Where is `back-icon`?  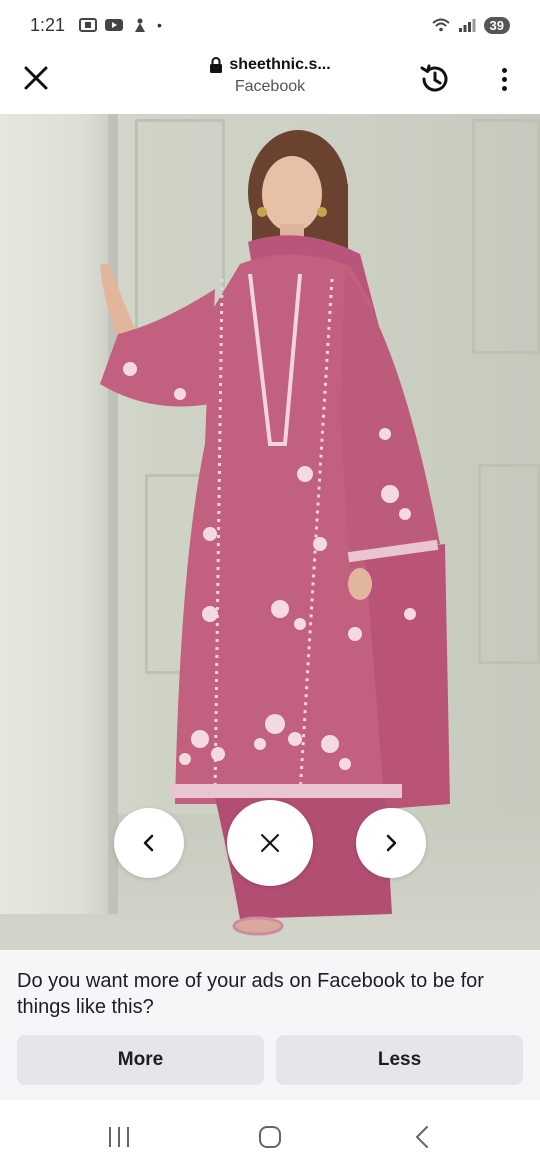 back-icon is located at coordinates (422, 1137).